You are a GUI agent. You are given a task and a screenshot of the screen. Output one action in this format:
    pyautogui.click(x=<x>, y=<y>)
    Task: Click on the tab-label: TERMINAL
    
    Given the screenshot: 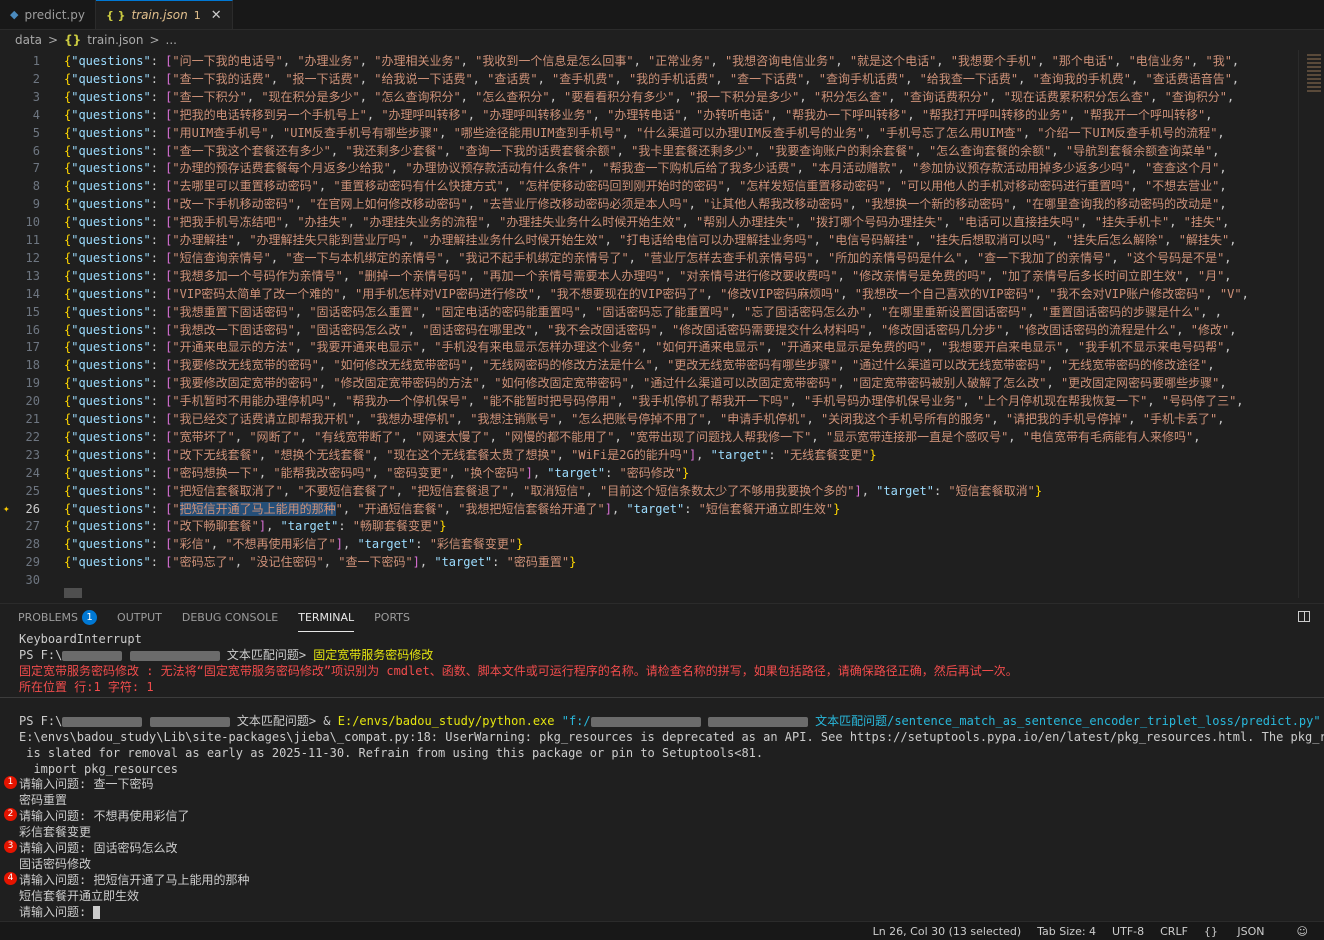 What is the action you would take?
    pyautogui.click(x=326, y=617)
    